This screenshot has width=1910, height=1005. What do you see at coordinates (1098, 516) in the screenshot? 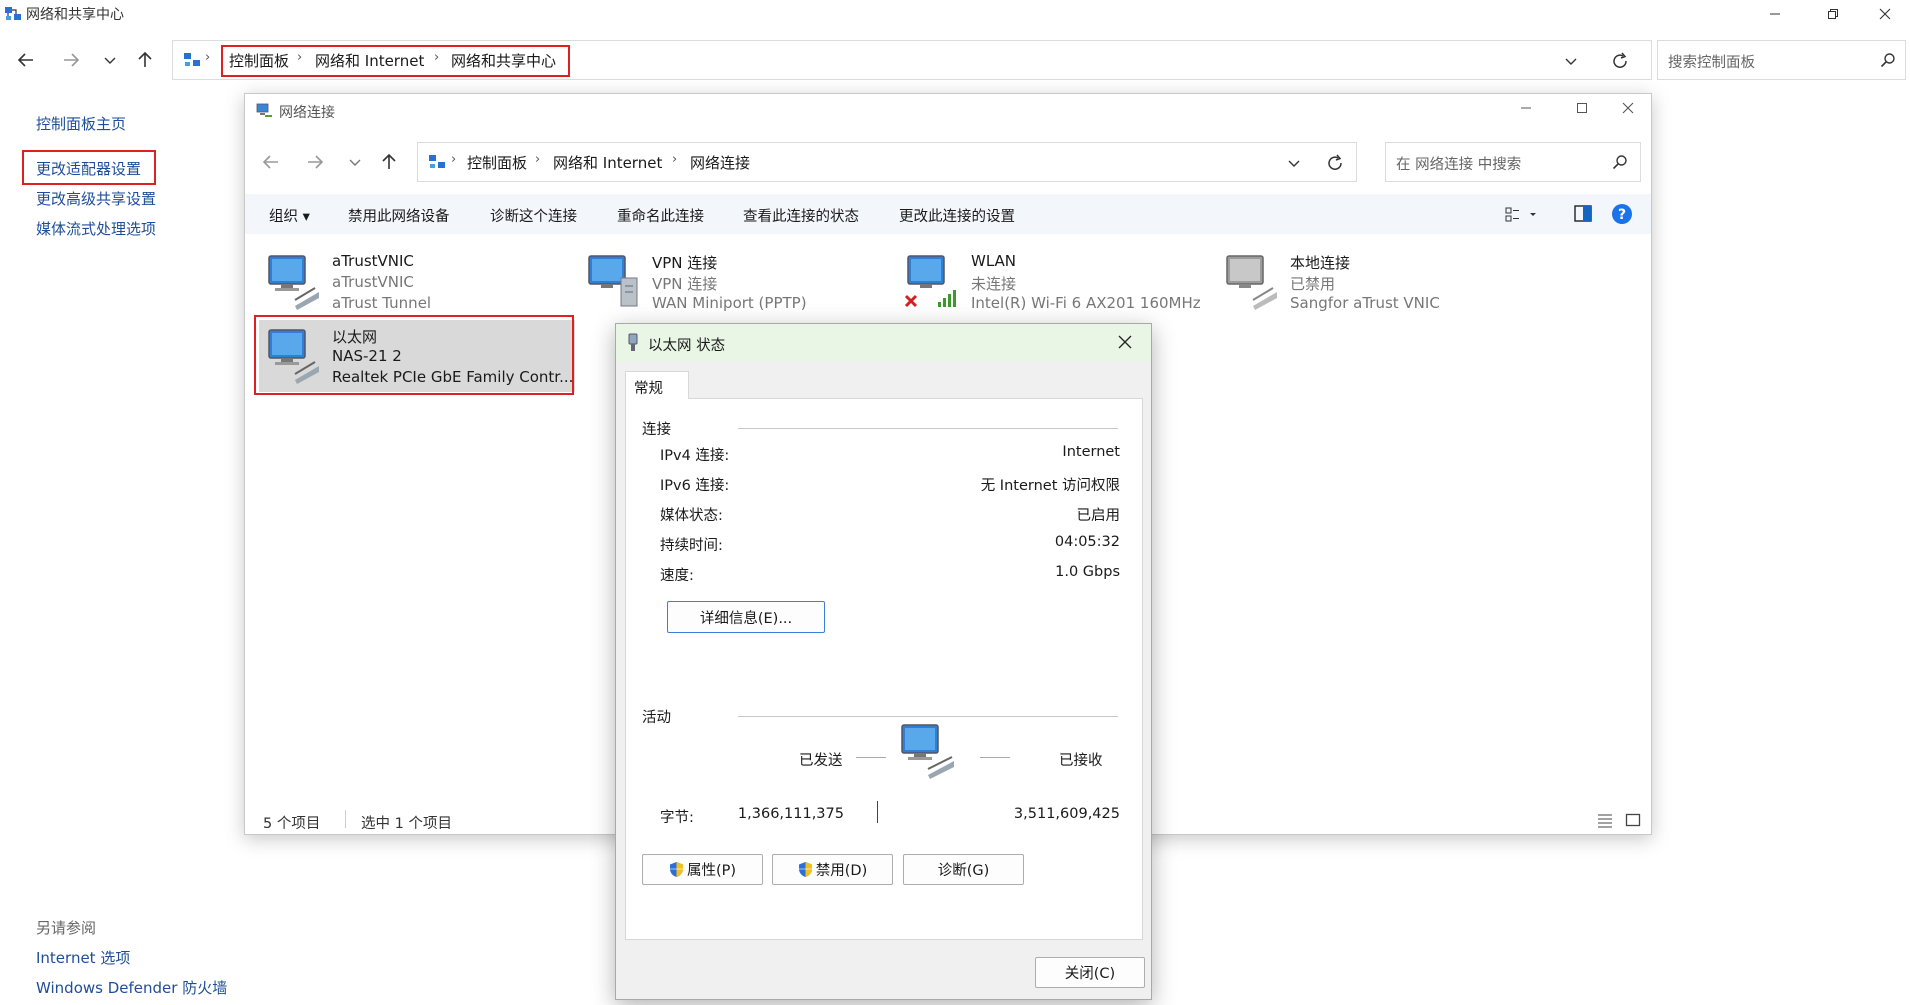
I see `media-state-value: 已启用` at bounding box center [1098, 516].